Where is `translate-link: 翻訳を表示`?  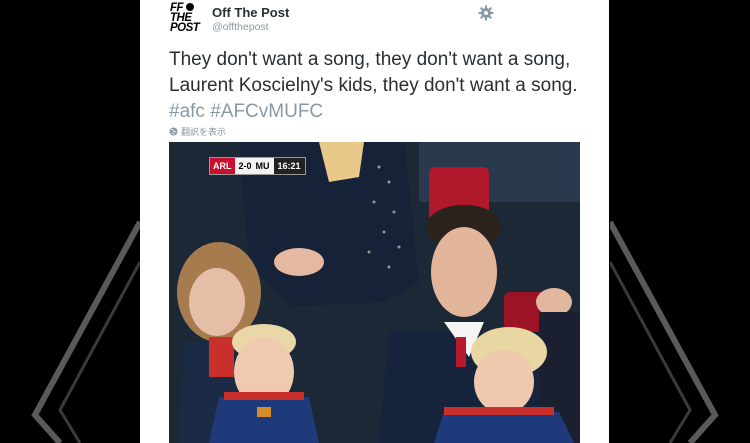 translate-link: 翻訳を表示 is located at coordinates (197, 131).